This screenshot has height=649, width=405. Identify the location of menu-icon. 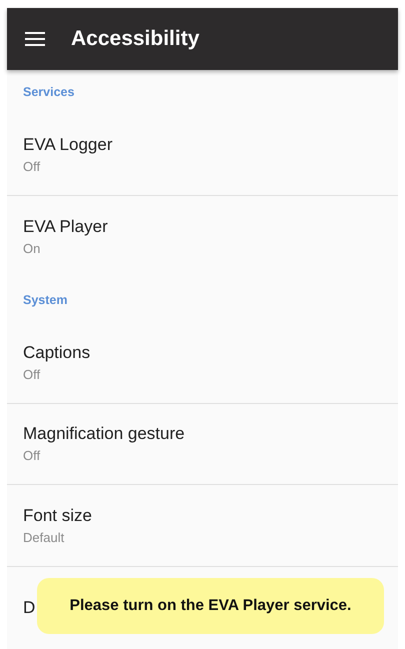
(35, 39).